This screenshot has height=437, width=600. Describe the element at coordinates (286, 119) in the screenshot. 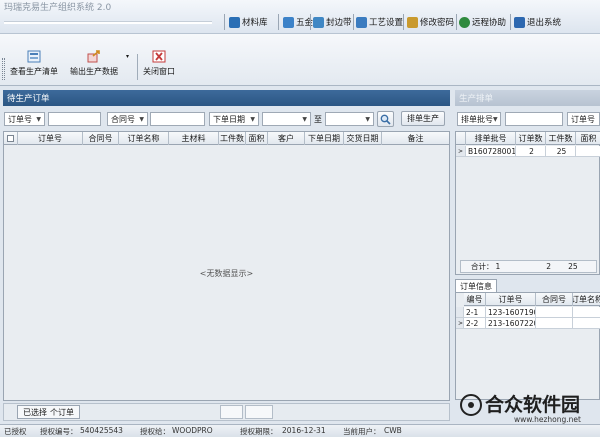

I see `date-from-picker: ▼` at that location.